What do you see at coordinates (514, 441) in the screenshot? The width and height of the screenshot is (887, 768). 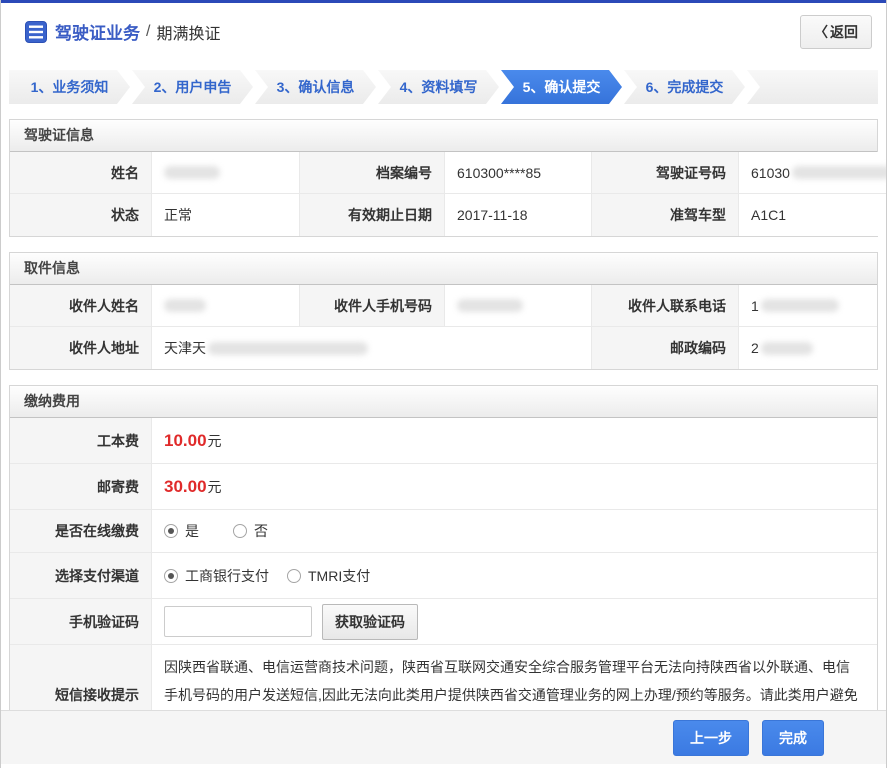 I see `production-fee-value: 10.00 元` at bounding box center [514, 441].